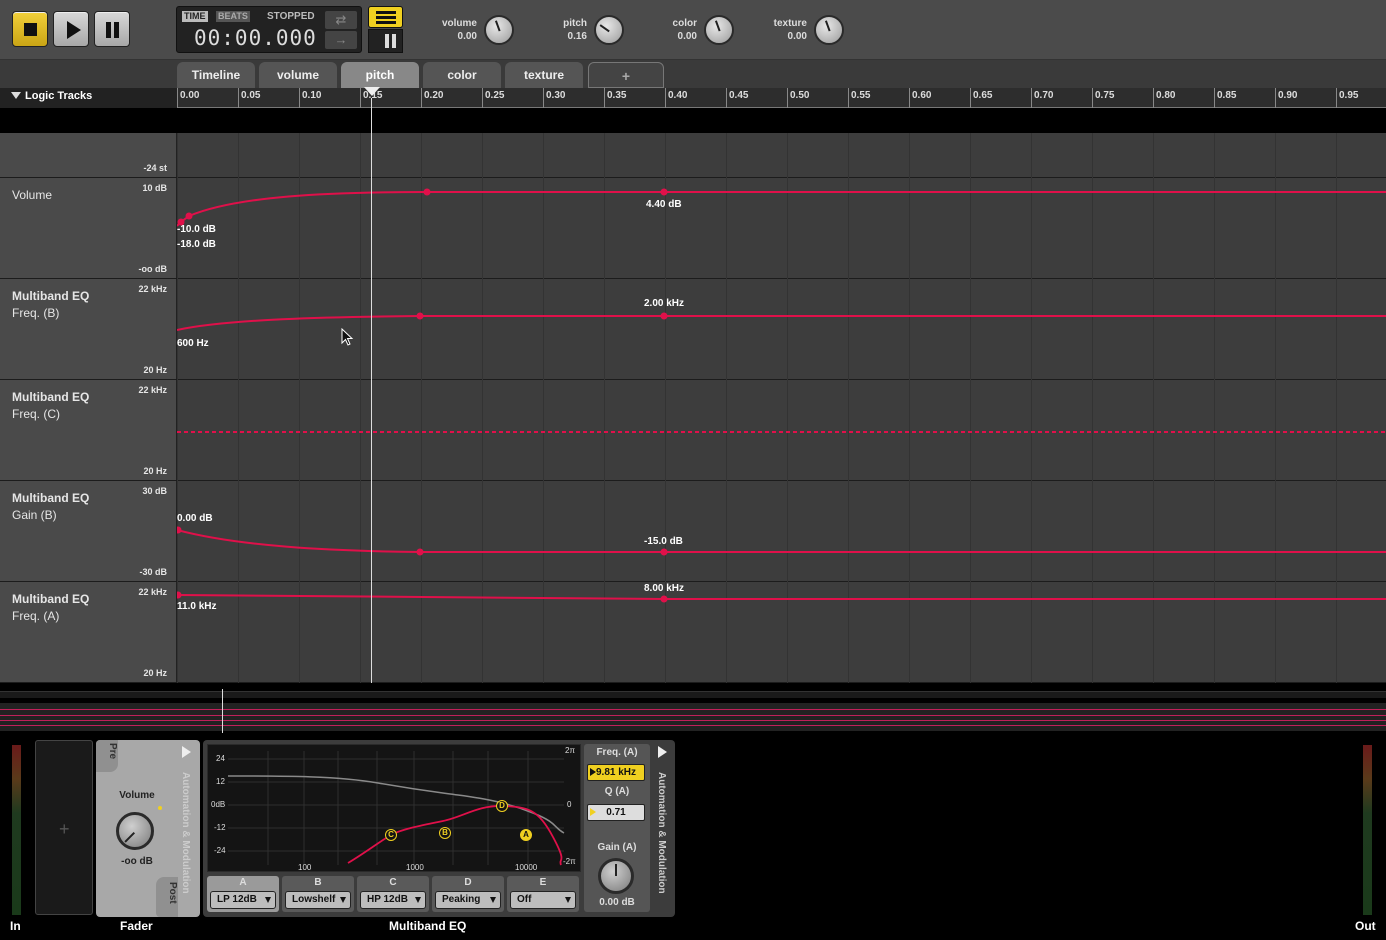 This screenshot has width=1386, height=940. I want to click on output-meter, so click(1367, 830).